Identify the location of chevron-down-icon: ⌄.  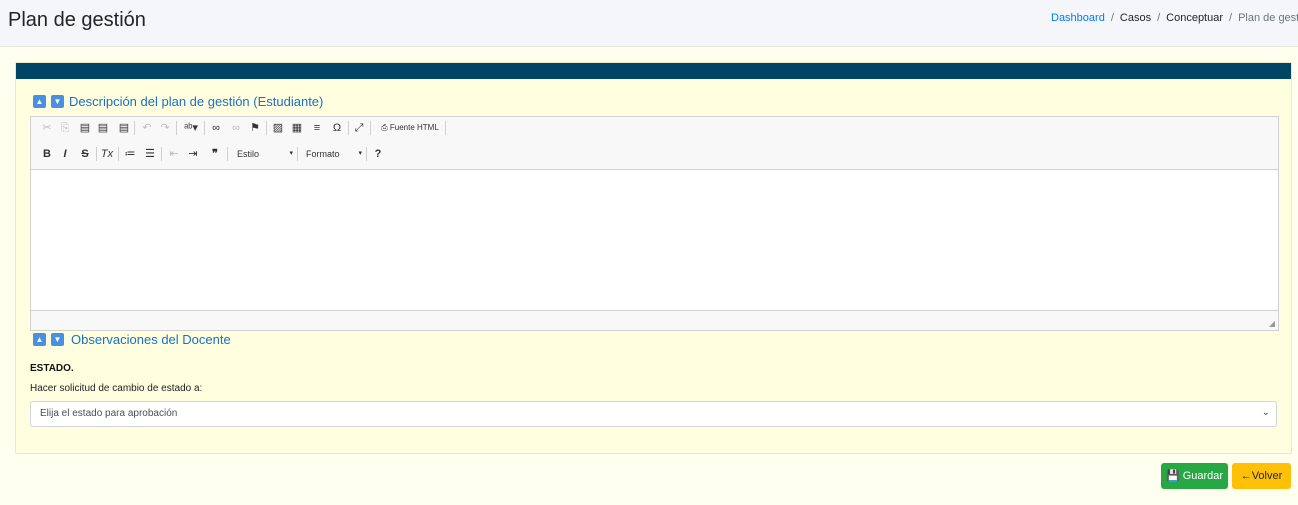
(1265, 412).